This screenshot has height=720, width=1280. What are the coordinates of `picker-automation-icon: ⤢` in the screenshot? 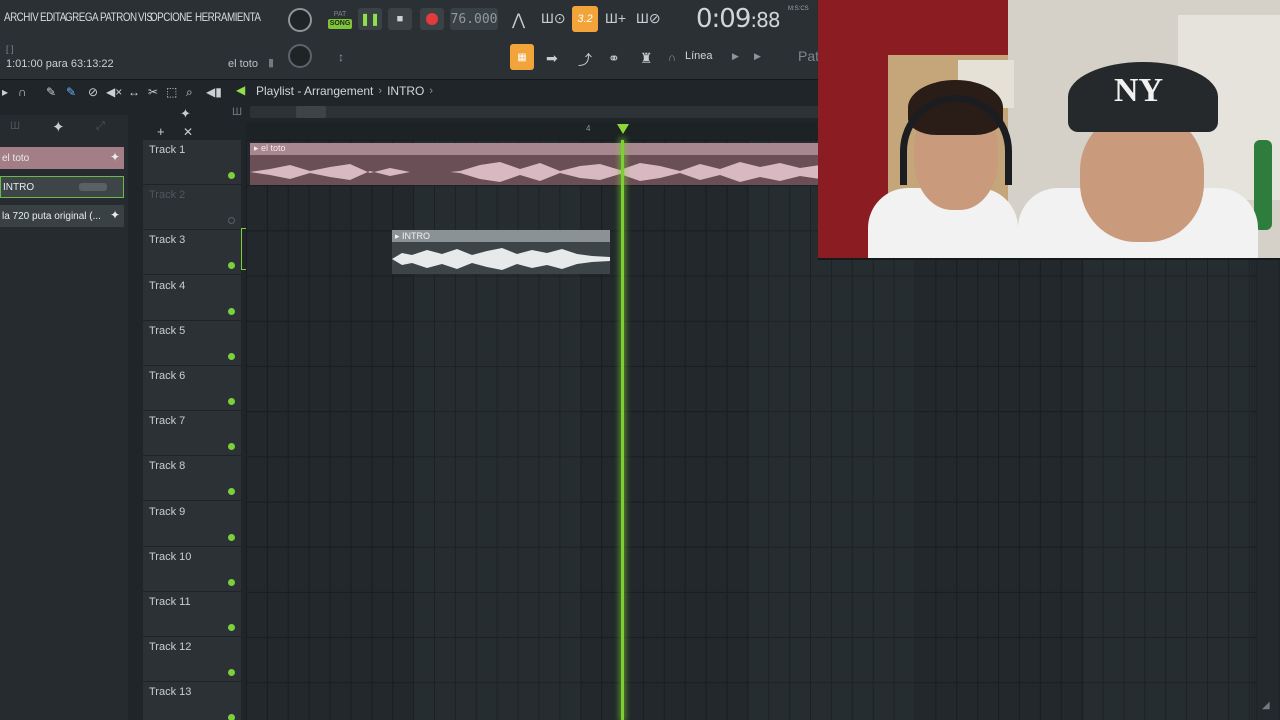 It's located at (100, 126).